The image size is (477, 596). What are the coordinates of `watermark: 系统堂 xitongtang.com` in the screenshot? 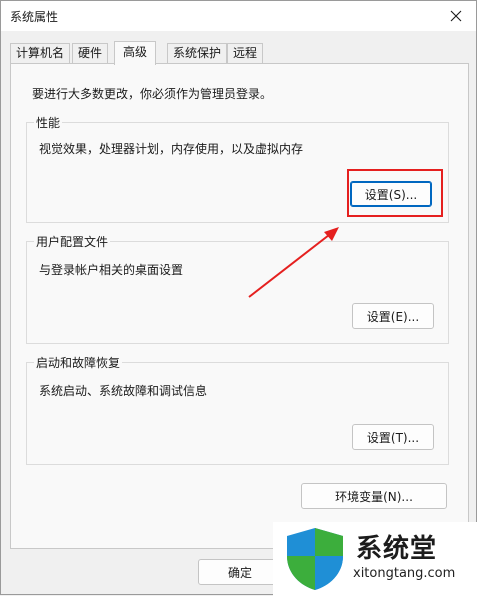 It's located at (375, 559).